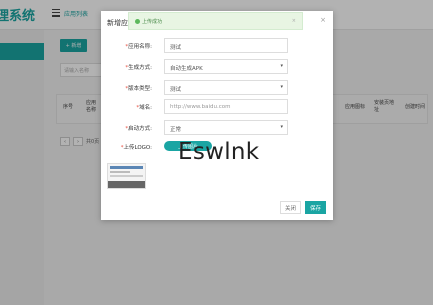  I want to click on logo-label: *上传LOGO:, so click(136, 148).